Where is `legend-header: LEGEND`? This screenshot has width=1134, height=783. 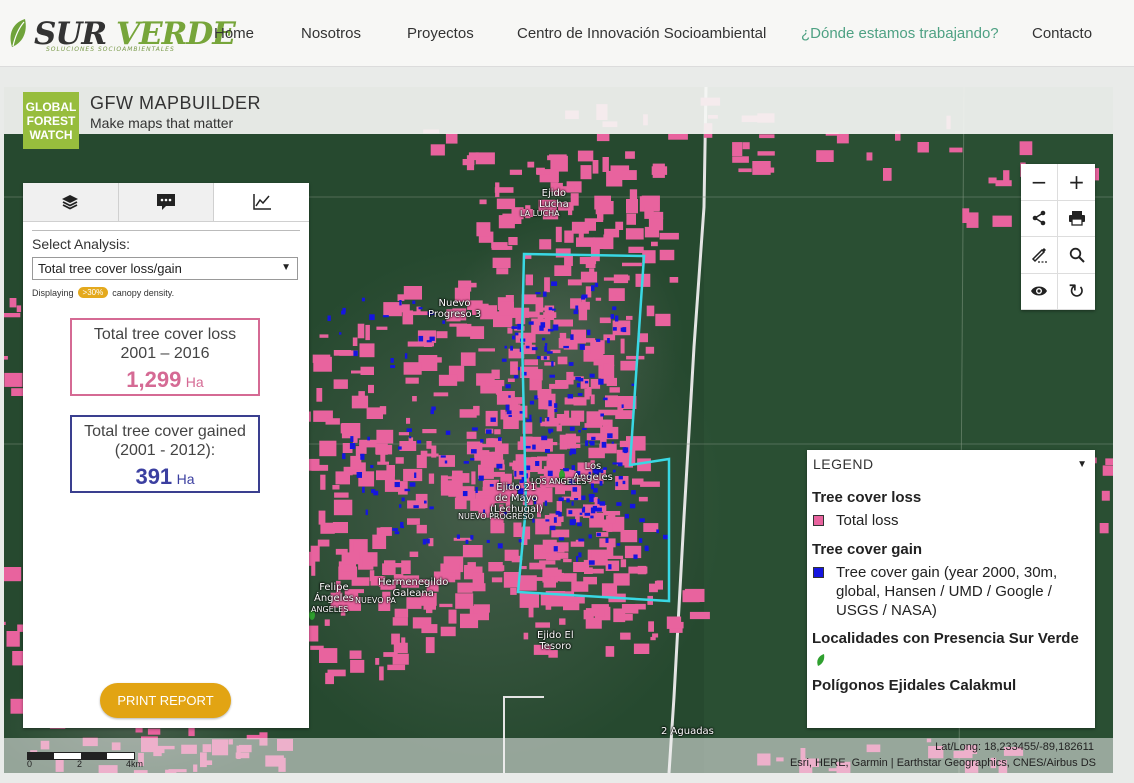
legend-header: LEGEND is located at coordinates (843, 464).